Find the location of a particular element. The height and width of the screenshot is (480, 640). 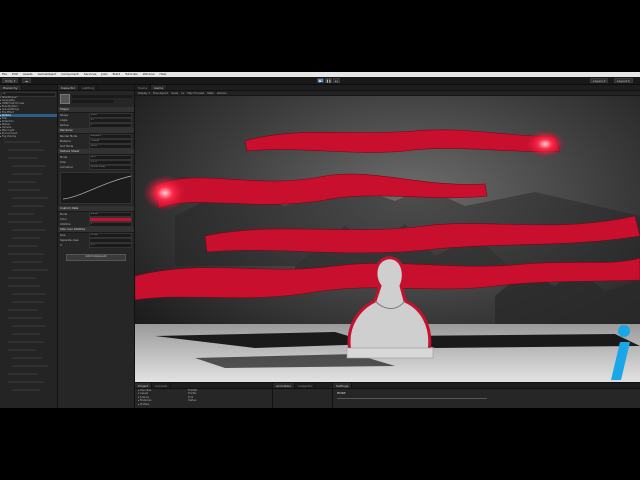

tab-game: Game is located at coordinates (159, 87).